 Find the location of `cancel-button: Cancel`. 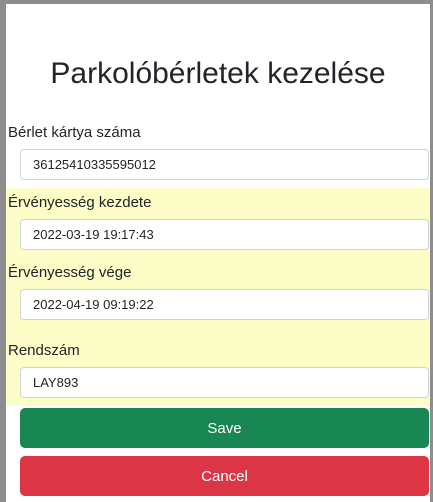

cancel-button: Cancel is located at coordinates (224, 476).